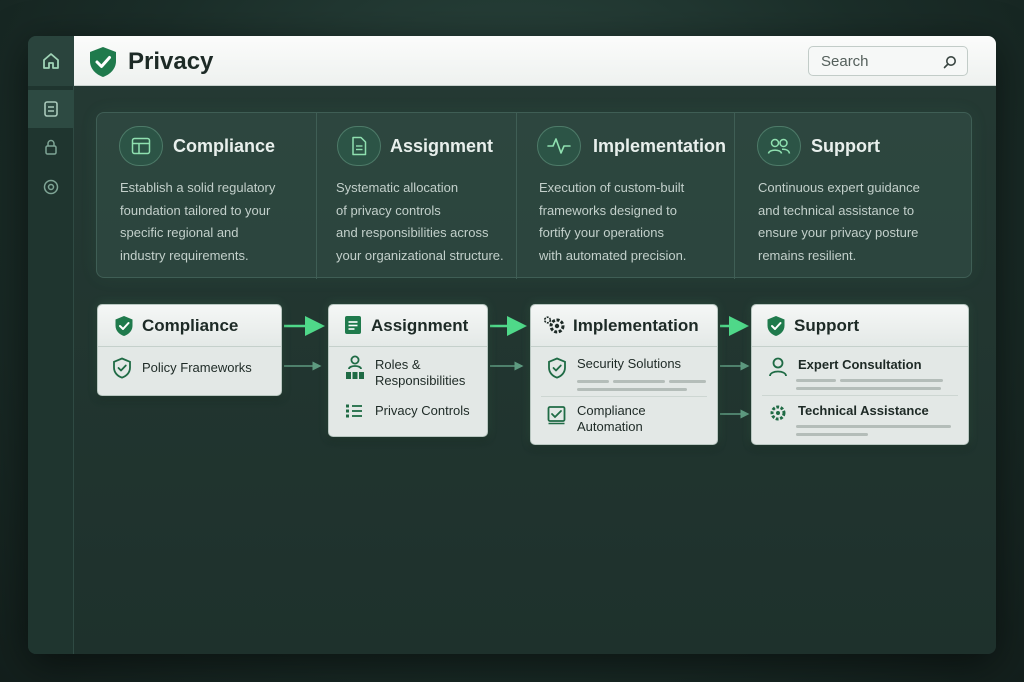 This screenshot has height=682, width=1024. Describe the element at coordinates (778, 367) in the screenshot. I see `user-icon` at that location.